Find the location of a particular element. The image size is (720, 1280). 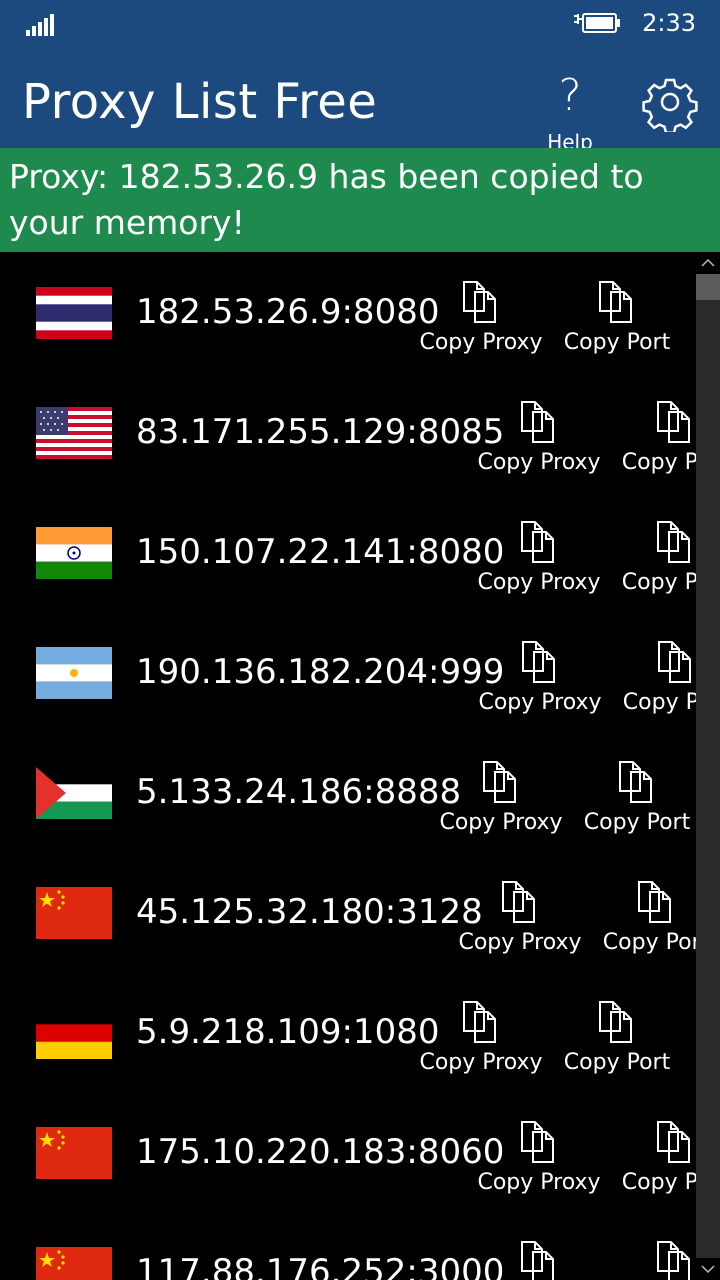

palestine-flag-icon is located at coordinates (74, 793).